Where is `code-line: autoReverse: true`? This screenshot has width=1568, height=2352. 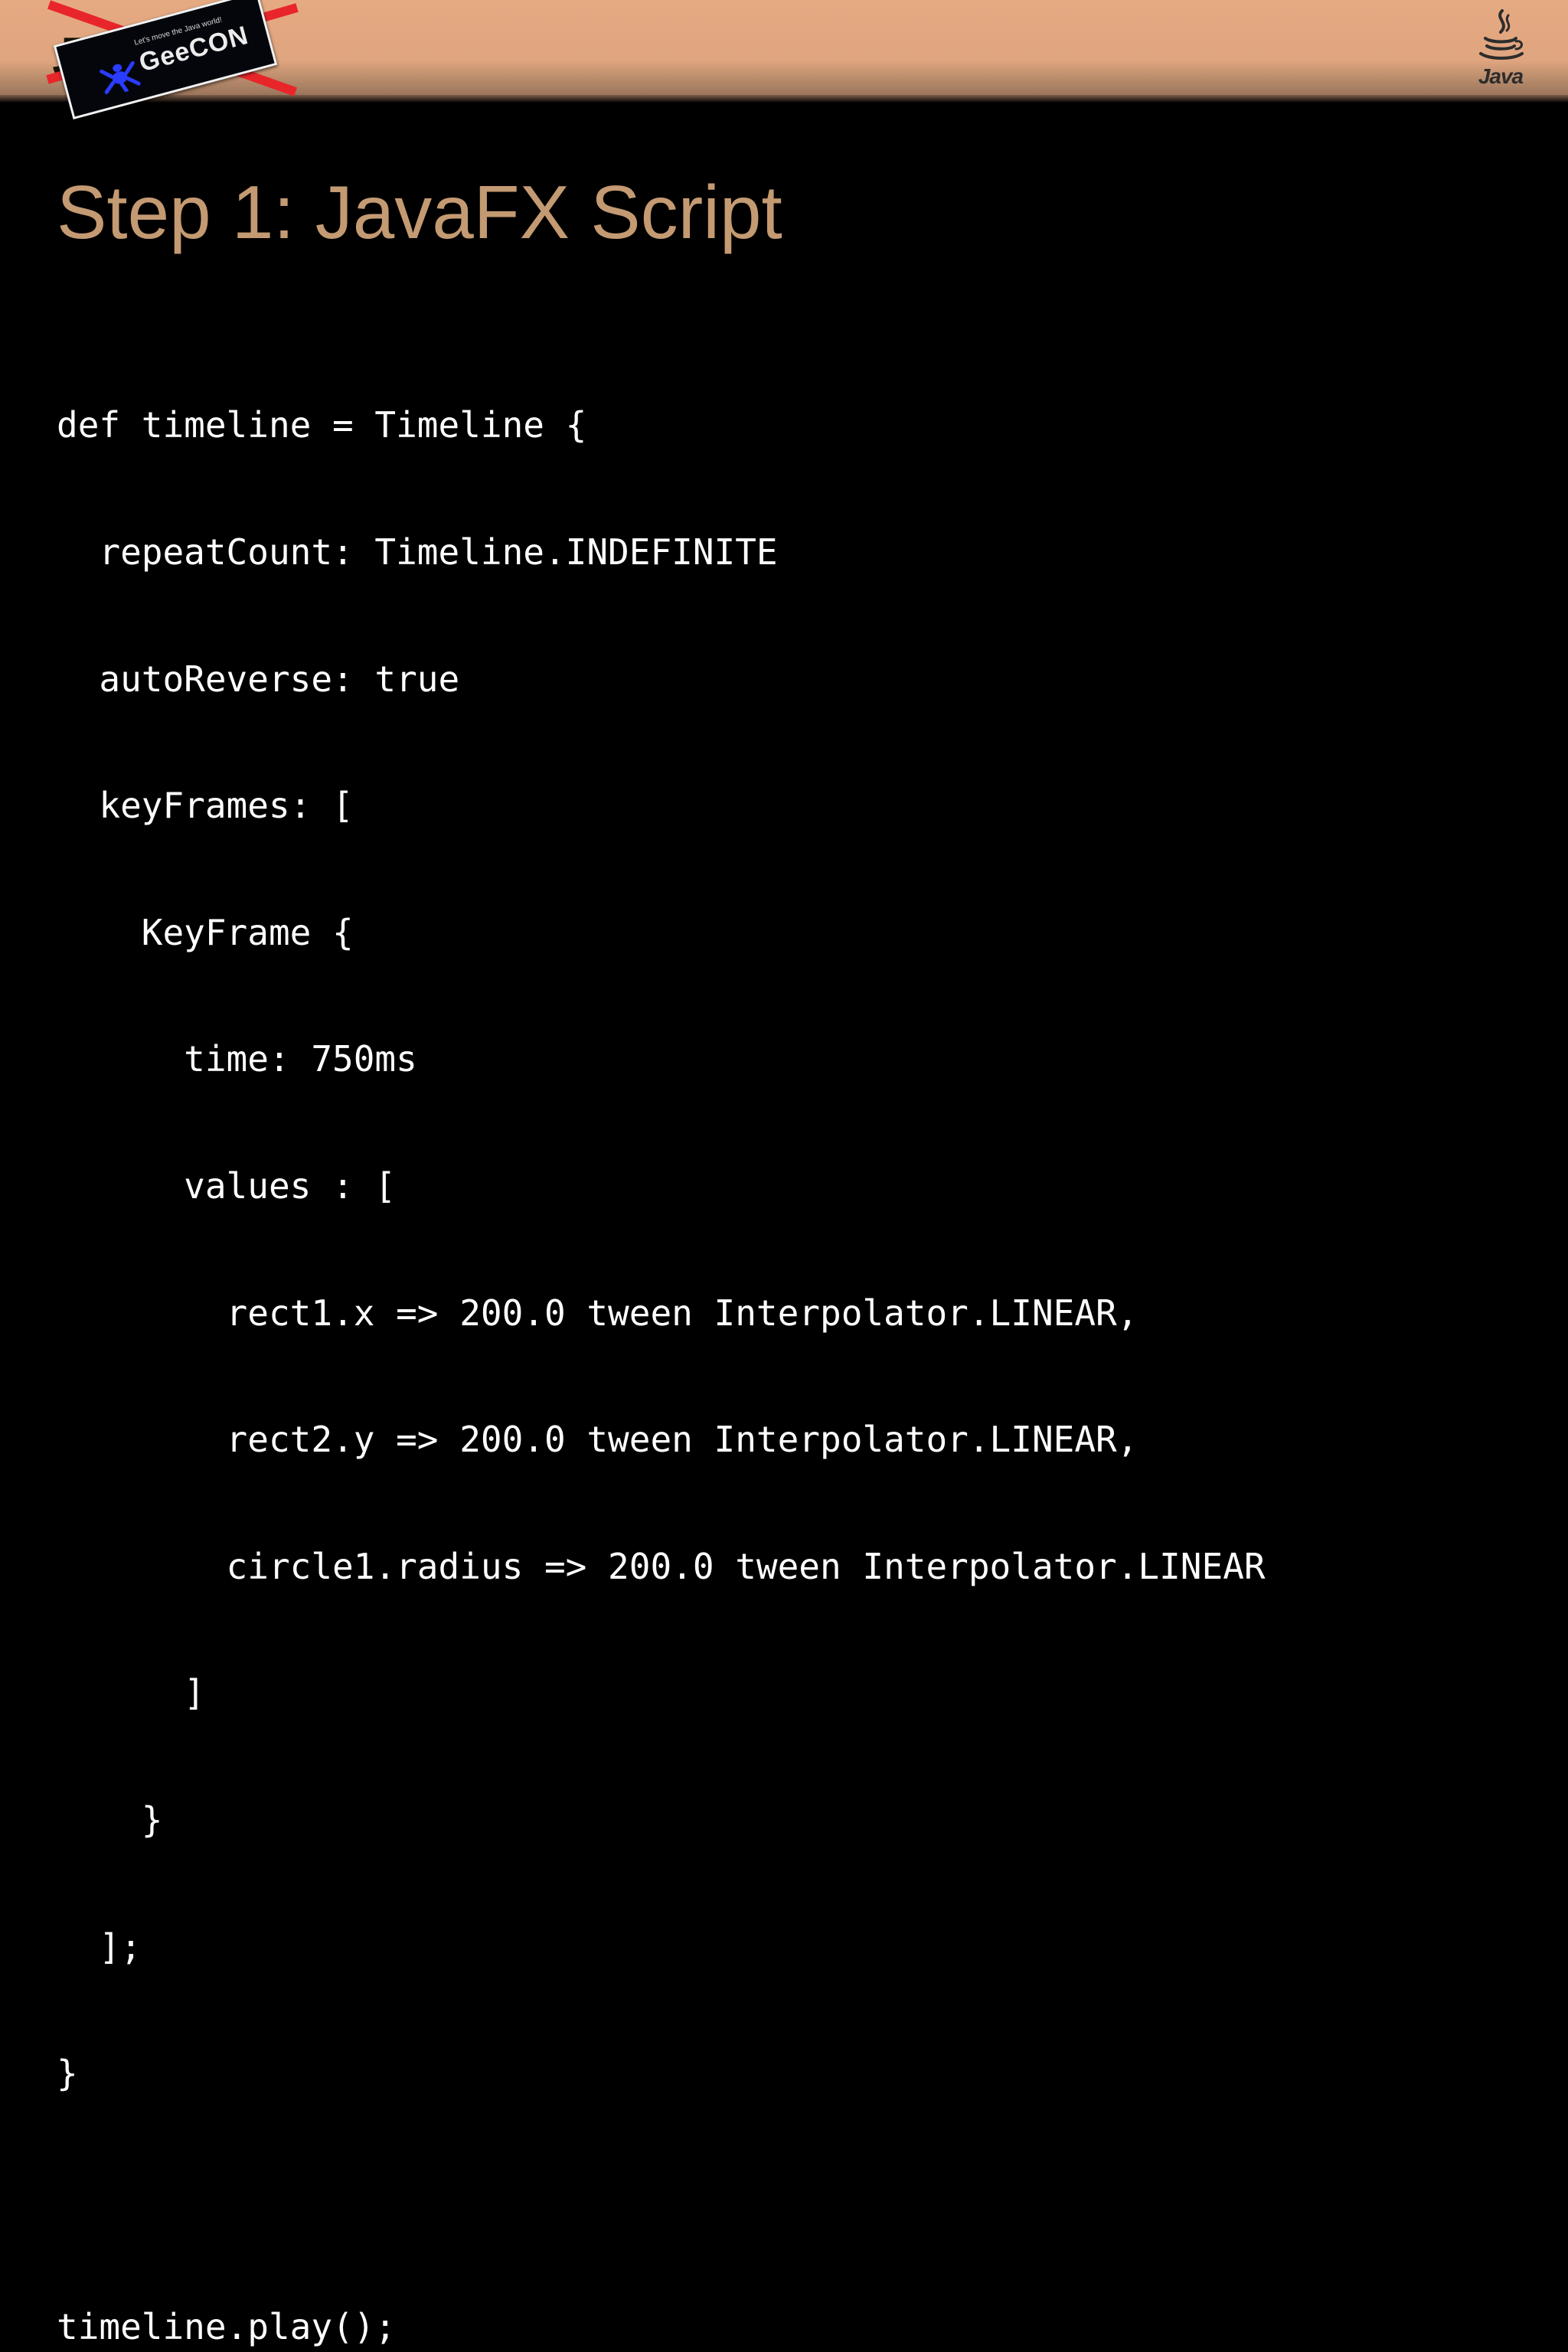 code-line: autoReverse: true is located at coordinates (258, 679).